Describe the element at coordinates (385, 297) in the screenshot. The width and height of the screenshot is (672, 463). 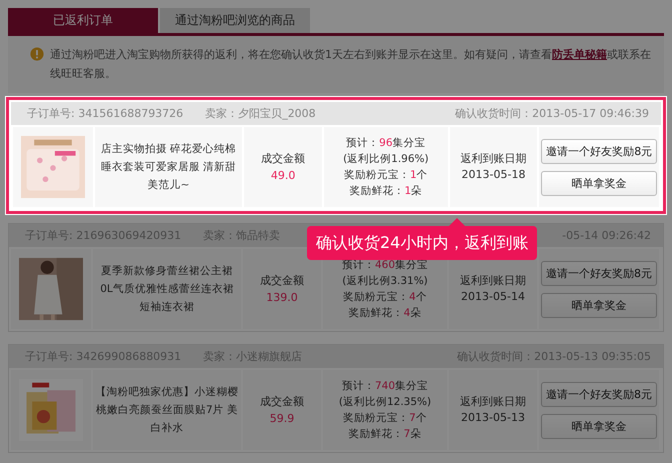
I see `reward-line: 奖励粉元宝：4个` at that location.